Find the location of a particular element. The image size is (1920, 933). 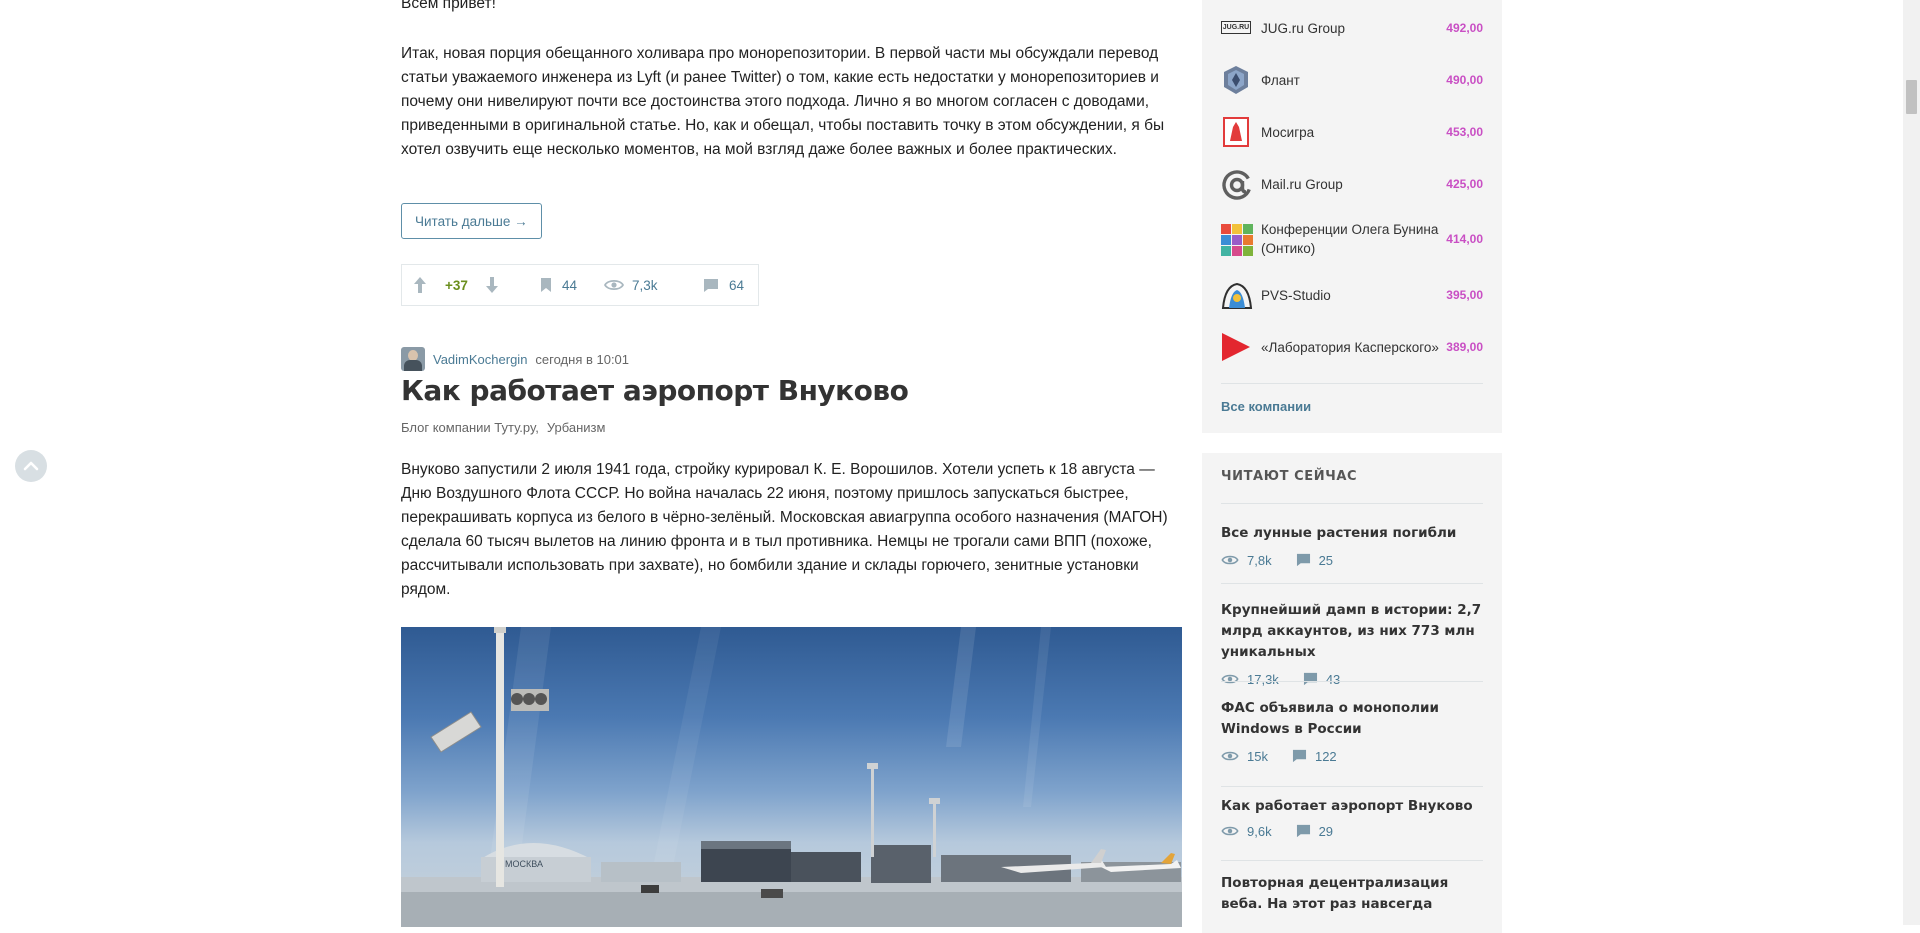

terminal-sign: МОСКВА is located at coordinates (524, 864).